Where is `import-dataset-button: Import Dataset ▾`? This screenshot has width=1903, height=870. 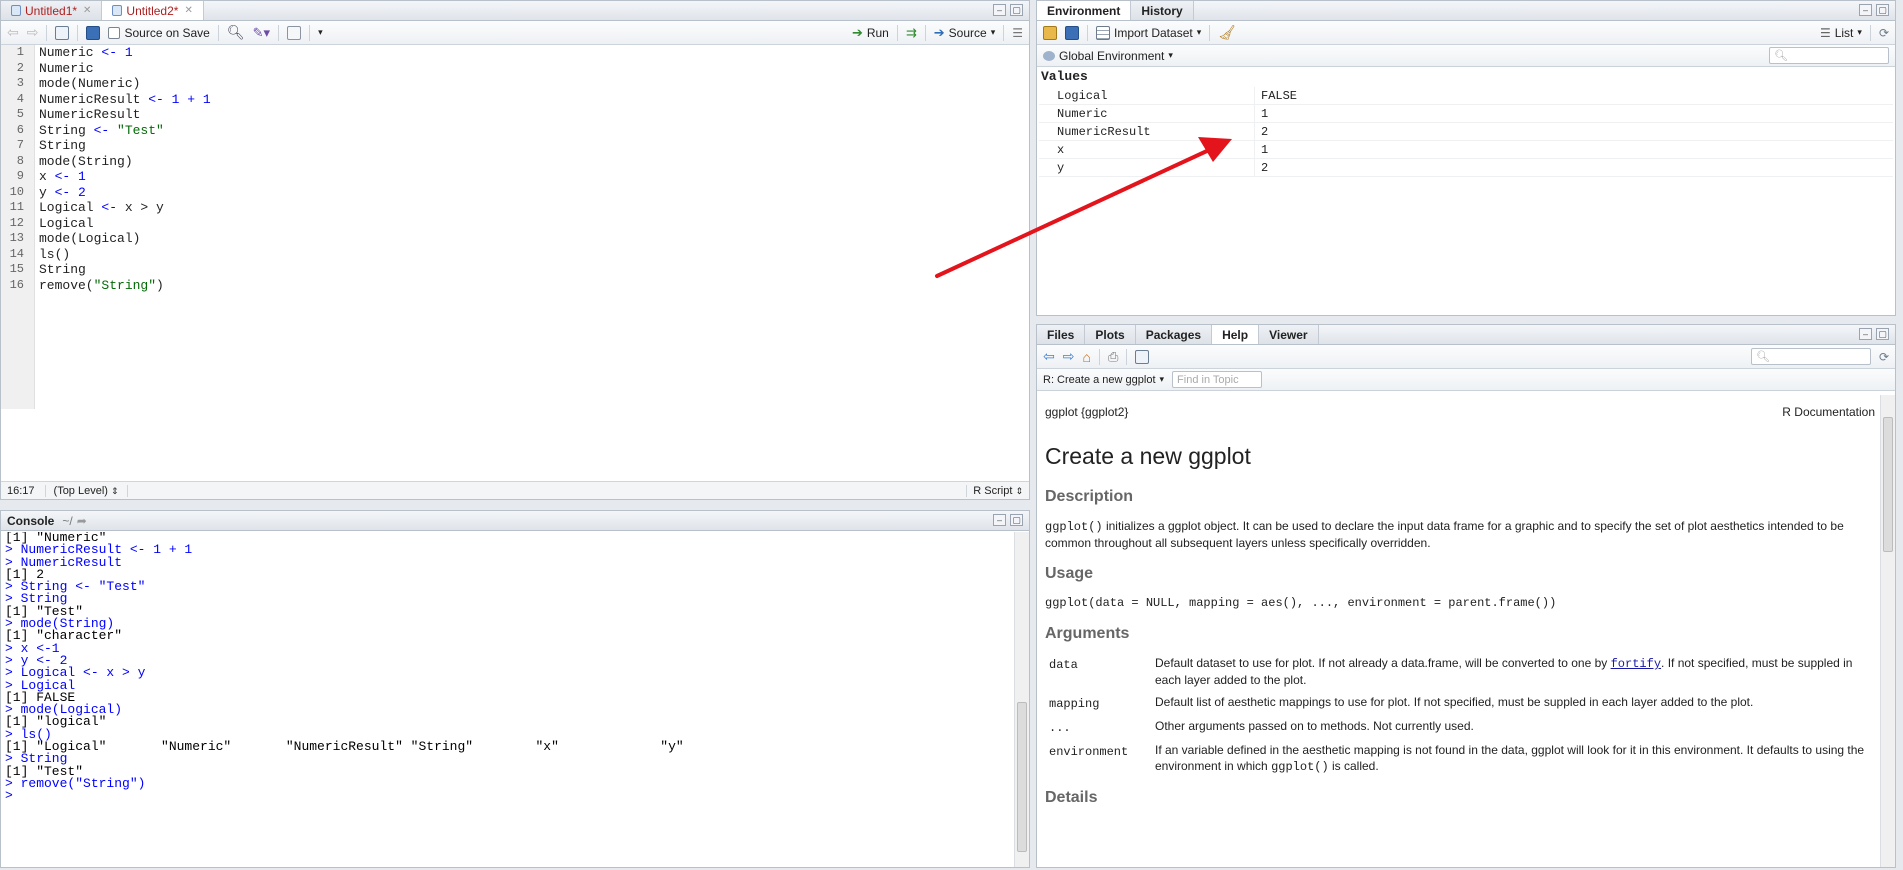 import-dataset-button: Import Dataset ▾ is located at coordinates (1148, 32).